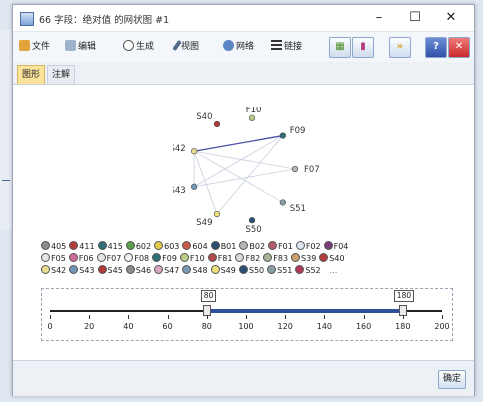 The image size is (483, 402). Describe the element at coordinates (167, 326) in the screenshot. I see `slider-tick-label: 60` at that location.